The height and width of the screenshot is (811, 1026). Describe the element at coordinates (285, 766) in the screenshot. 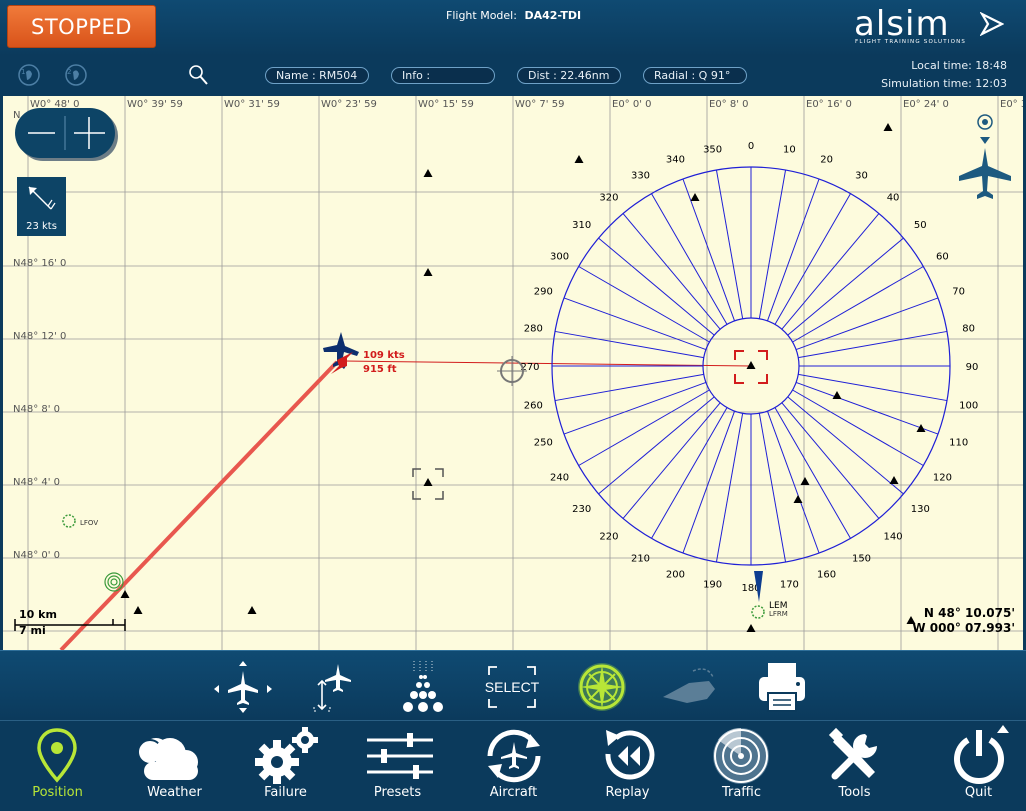

I see `nav-failure: Failure` at that location.